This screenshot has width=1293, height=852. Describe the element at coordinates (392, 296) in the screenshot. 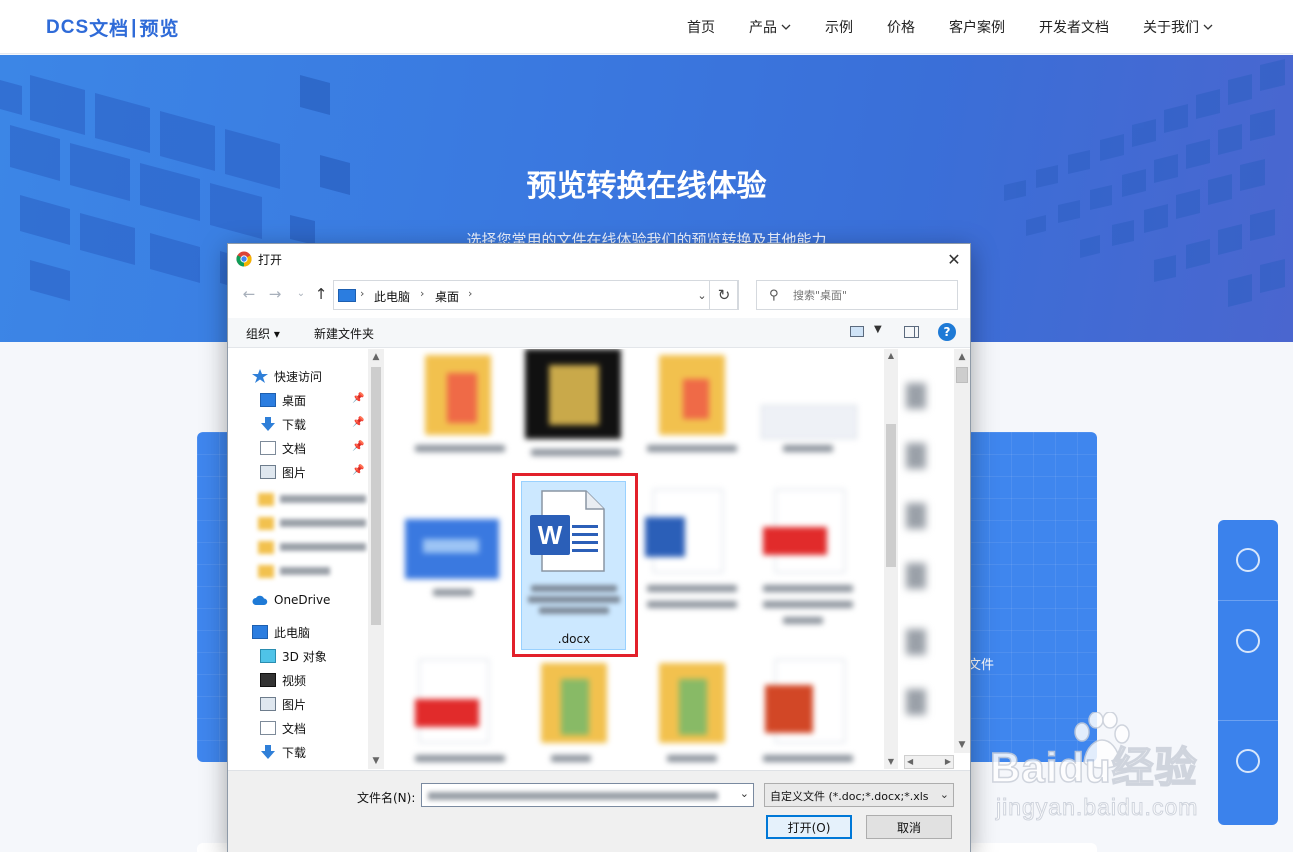

I see `breadcrumb-this-pc: 此电脑` at that location.